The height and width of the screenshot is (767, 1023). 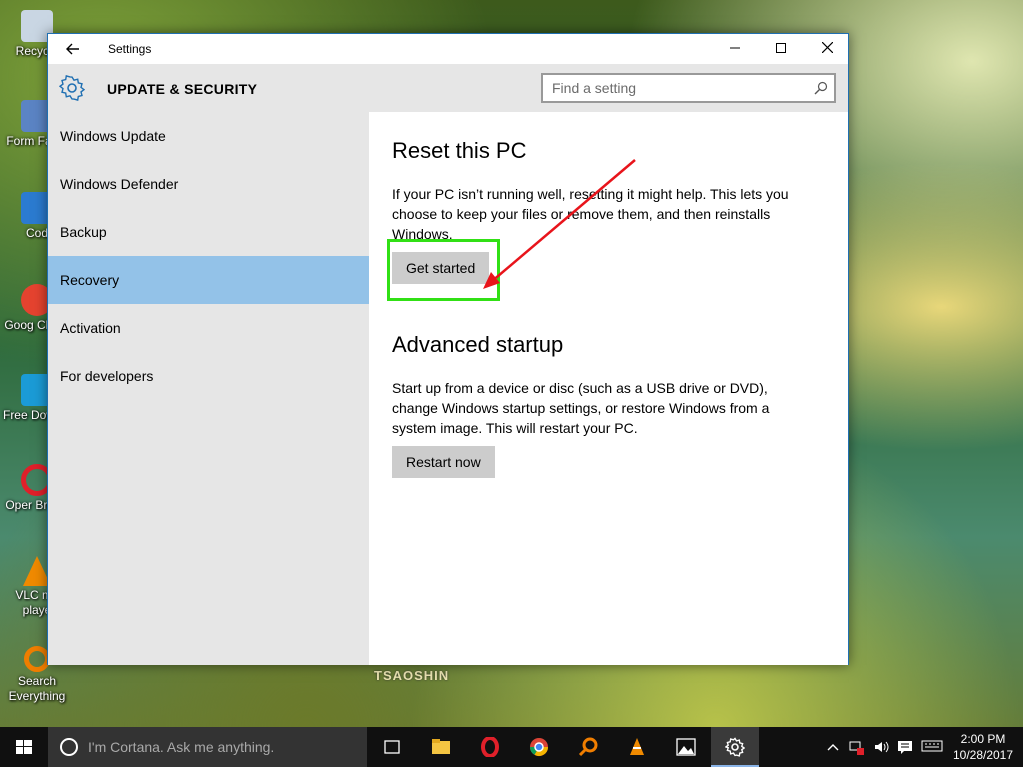 What do you see at coordinates (37, 688) in the screenshot?
I see `desktop-icon-label: Search Everything` at bounding box center [37, 688].